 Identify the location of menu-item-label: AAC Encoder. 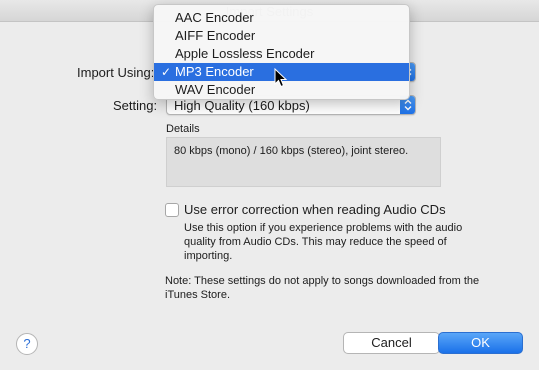
(214, 17).